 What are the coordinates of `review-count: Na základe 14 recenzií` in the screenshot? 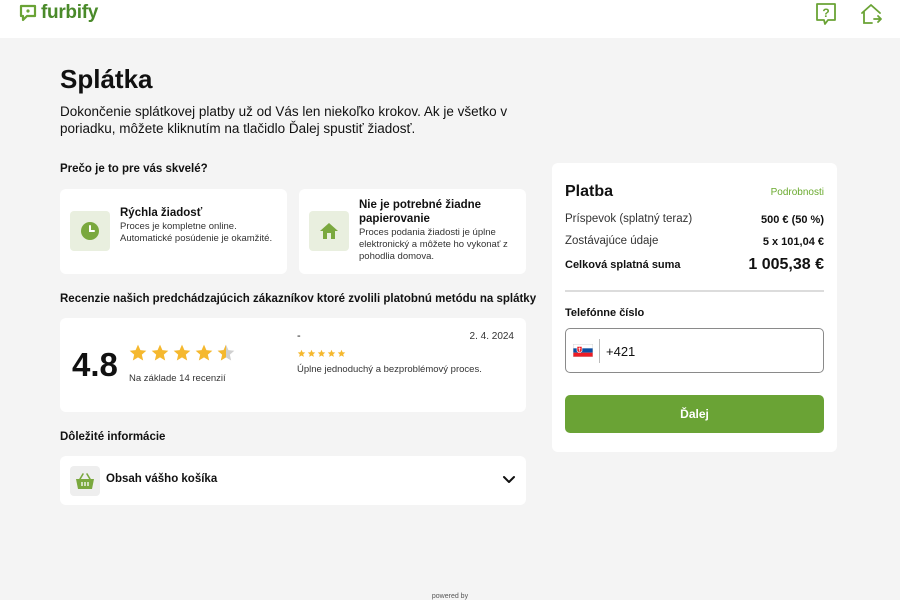 It's located at (177, 378).